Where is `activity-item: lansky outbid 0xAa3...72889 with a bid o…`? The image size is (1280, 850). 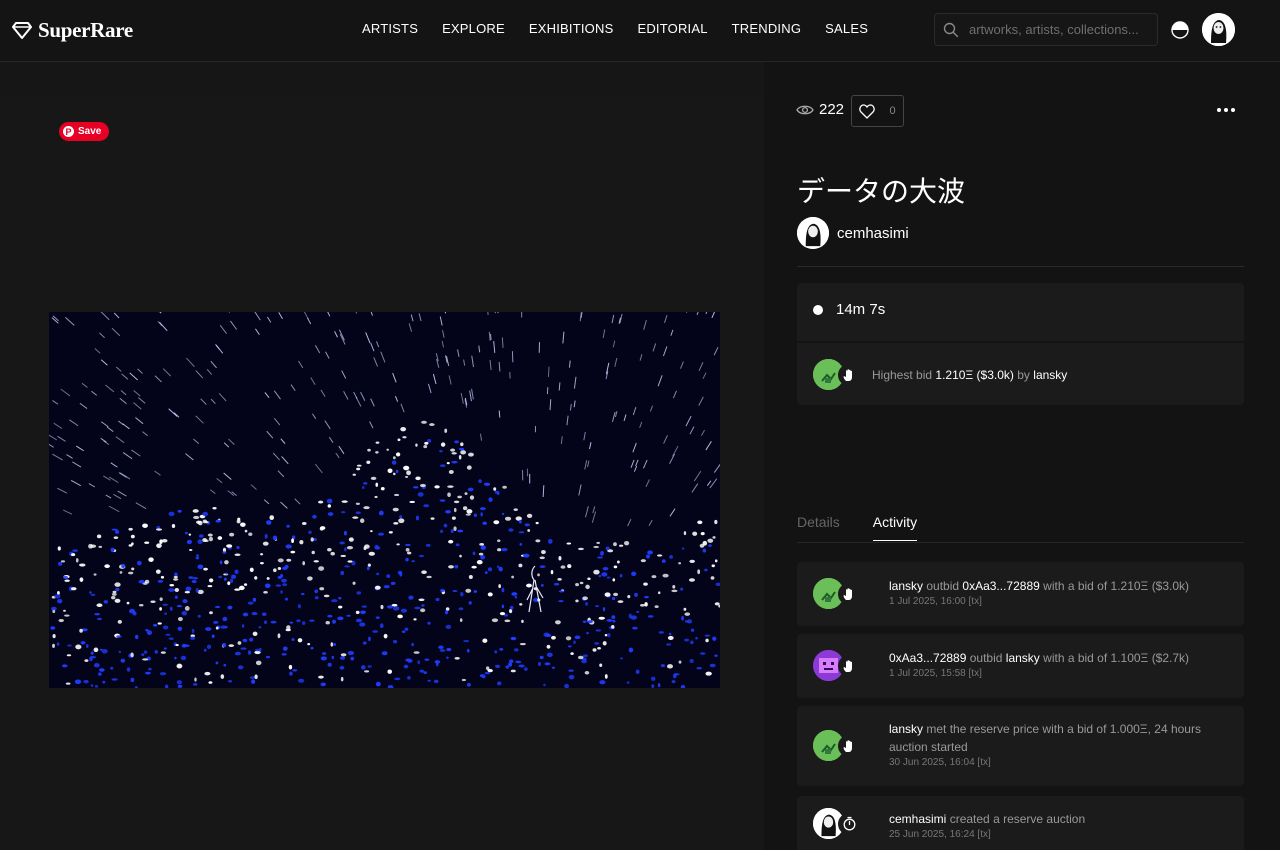 activity-item: lansky outbid 0xAa3...72889 with a bid o… is located at coordinates (1020, 594).